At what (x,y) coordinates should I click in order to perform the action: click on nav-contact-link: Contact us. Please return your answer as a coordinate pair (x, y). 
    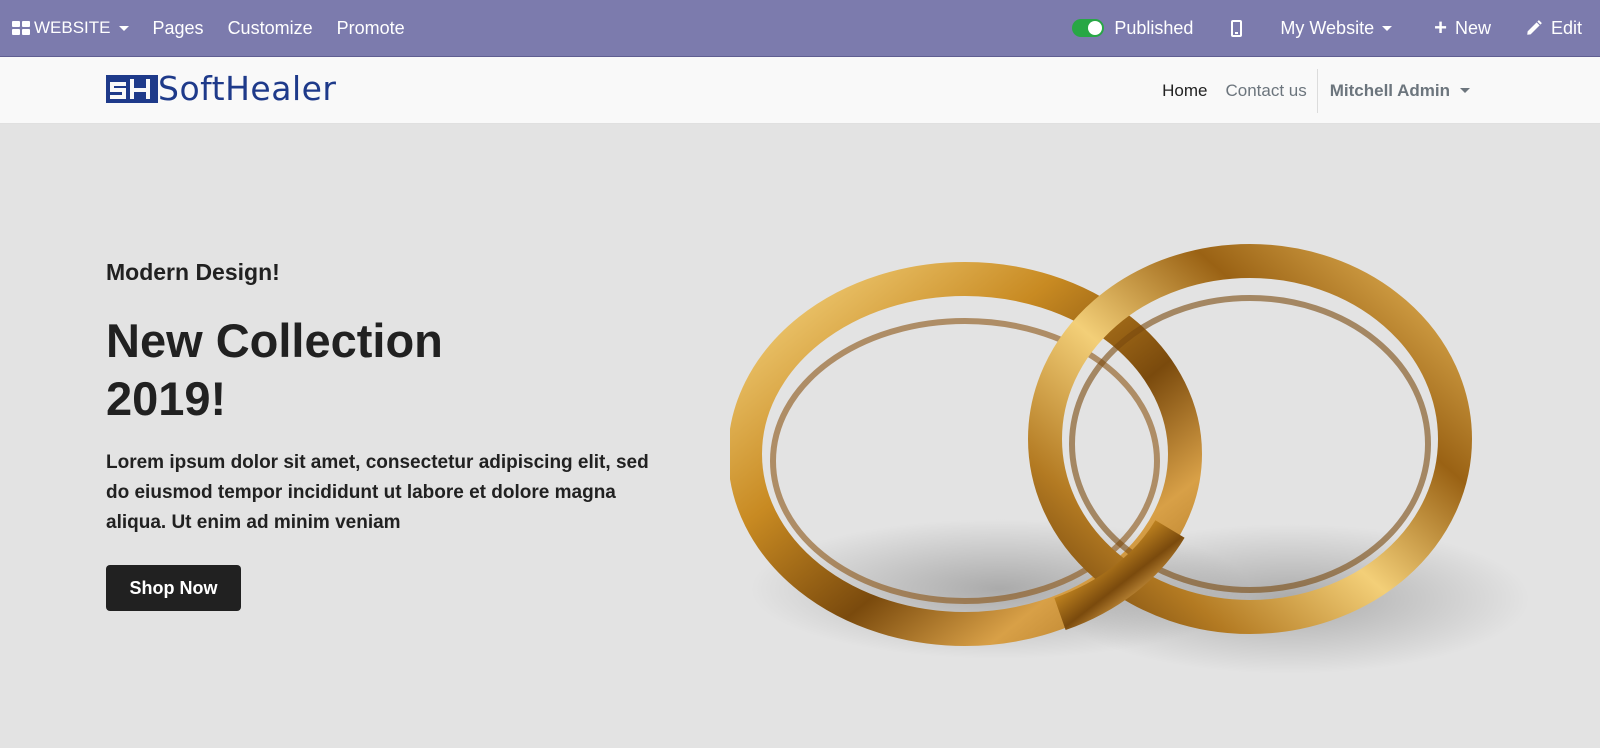
    Looking at the image, I should click on (1270, 91).